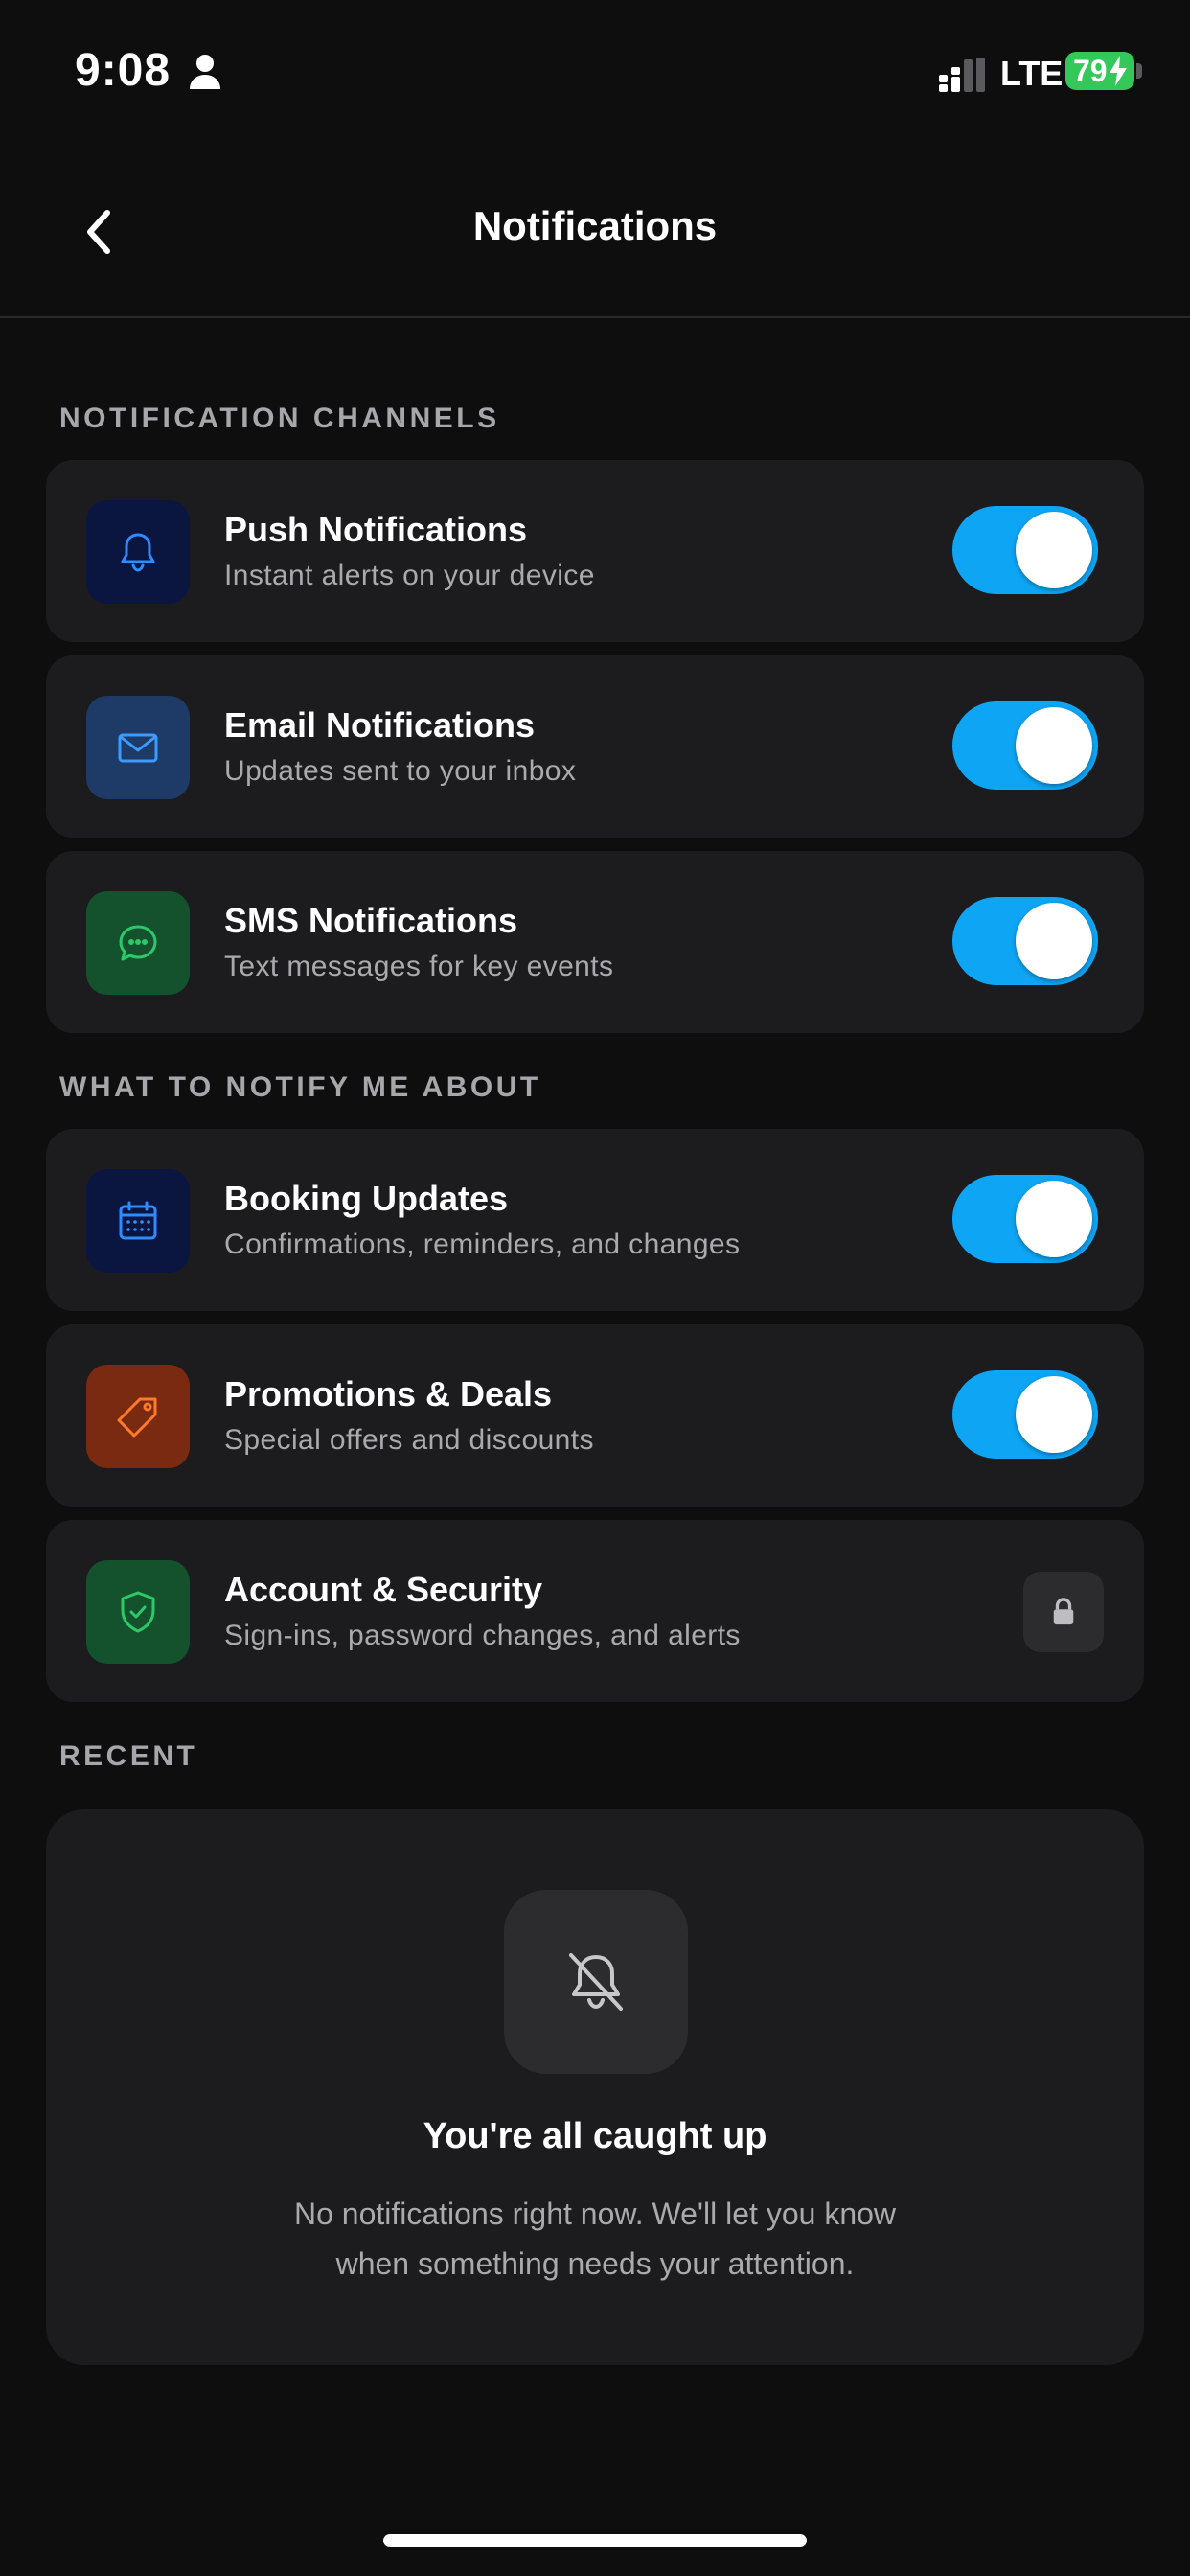 This screenshot has width=1190, height=2576. Describe the element at coordinates (1064, 1612) in the screenshot. I see `lock-icon` at that location.